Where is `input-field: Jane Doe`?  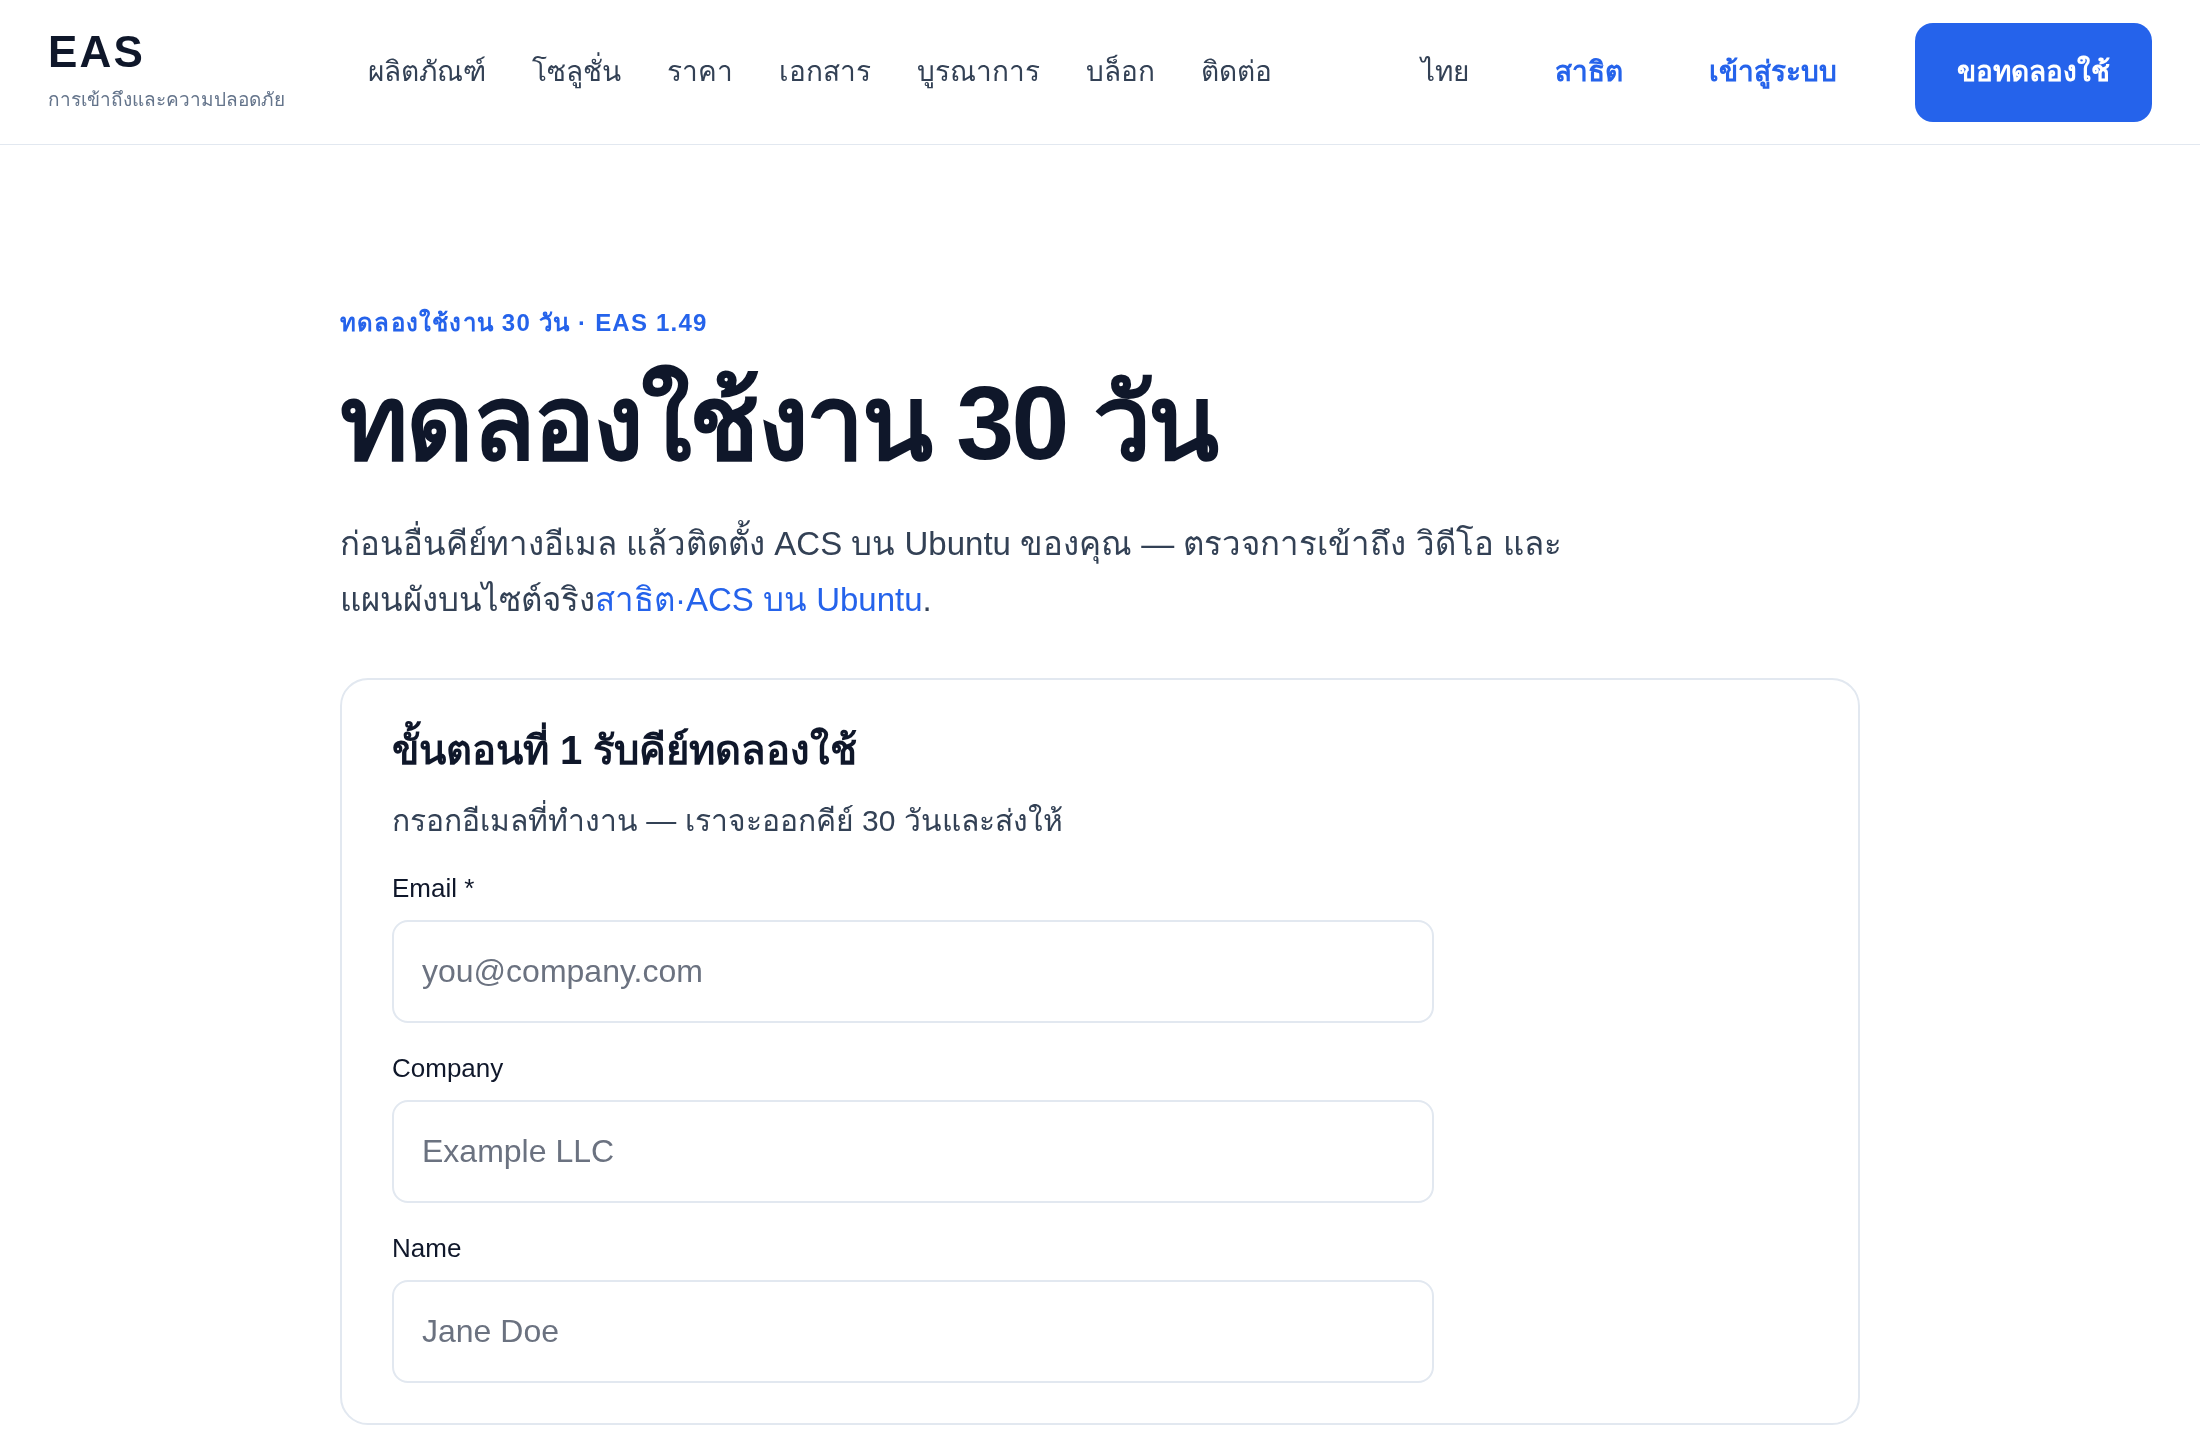 input-field: Jane Doe is located at coordinates (913, 1331).